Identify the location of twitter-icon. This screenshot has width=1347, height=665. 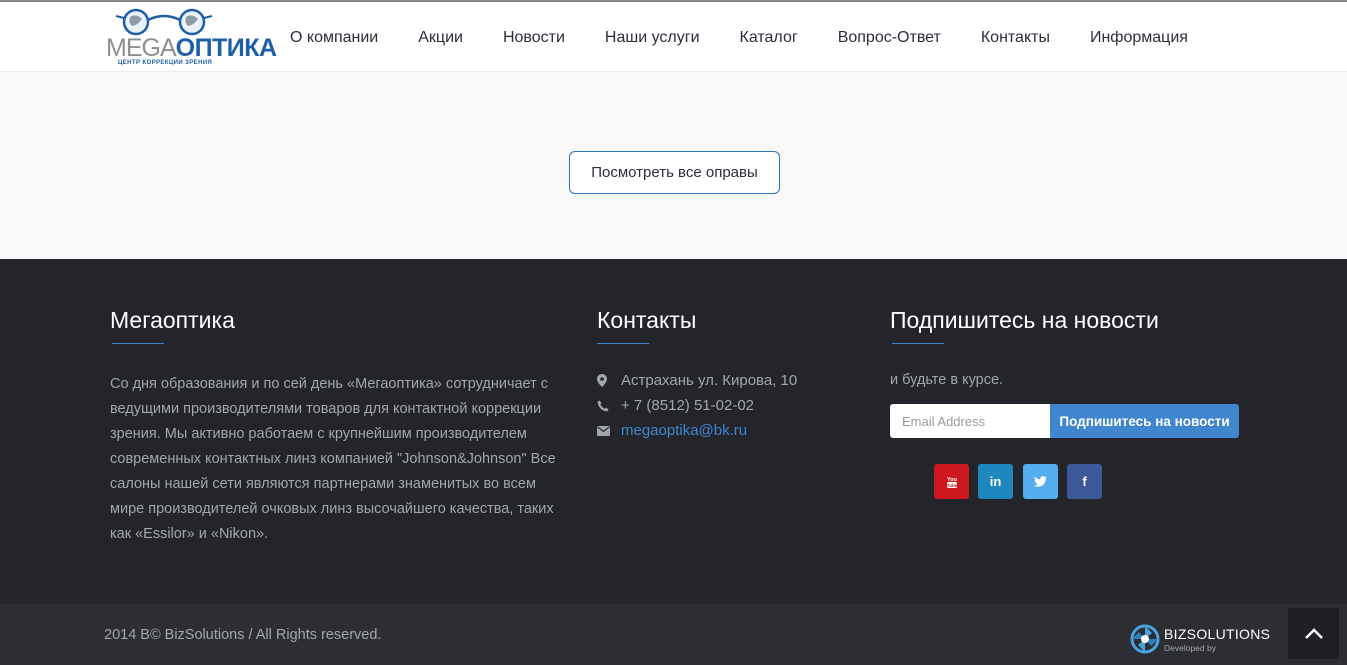
(1040, 481).